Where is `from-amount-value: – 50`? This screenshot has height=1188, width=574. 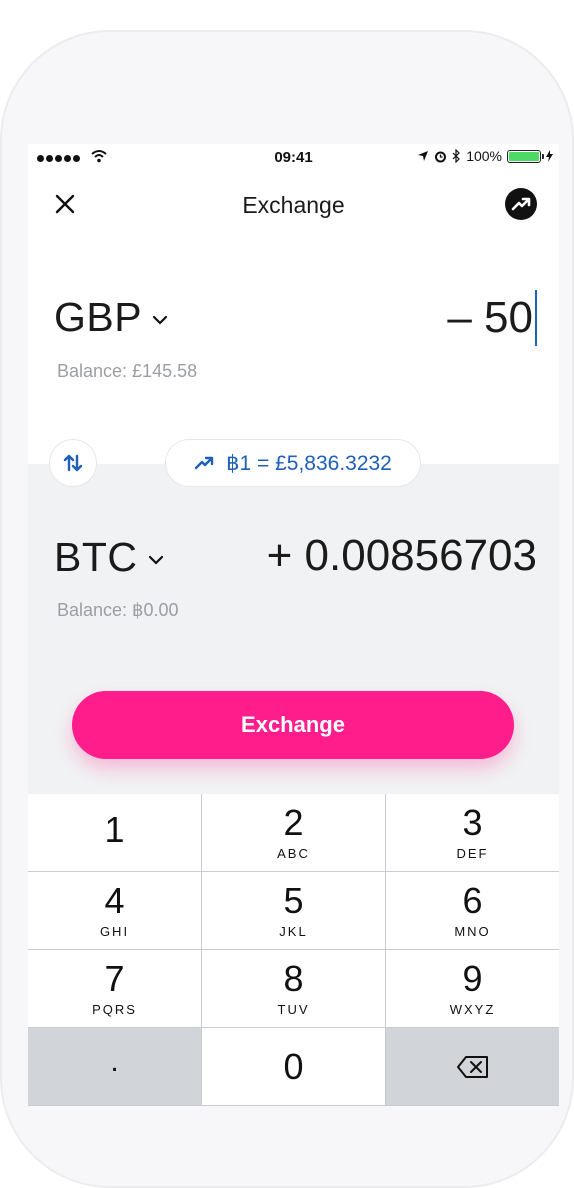
from-amount-value: – 50 is located at coordinates (490, 317).